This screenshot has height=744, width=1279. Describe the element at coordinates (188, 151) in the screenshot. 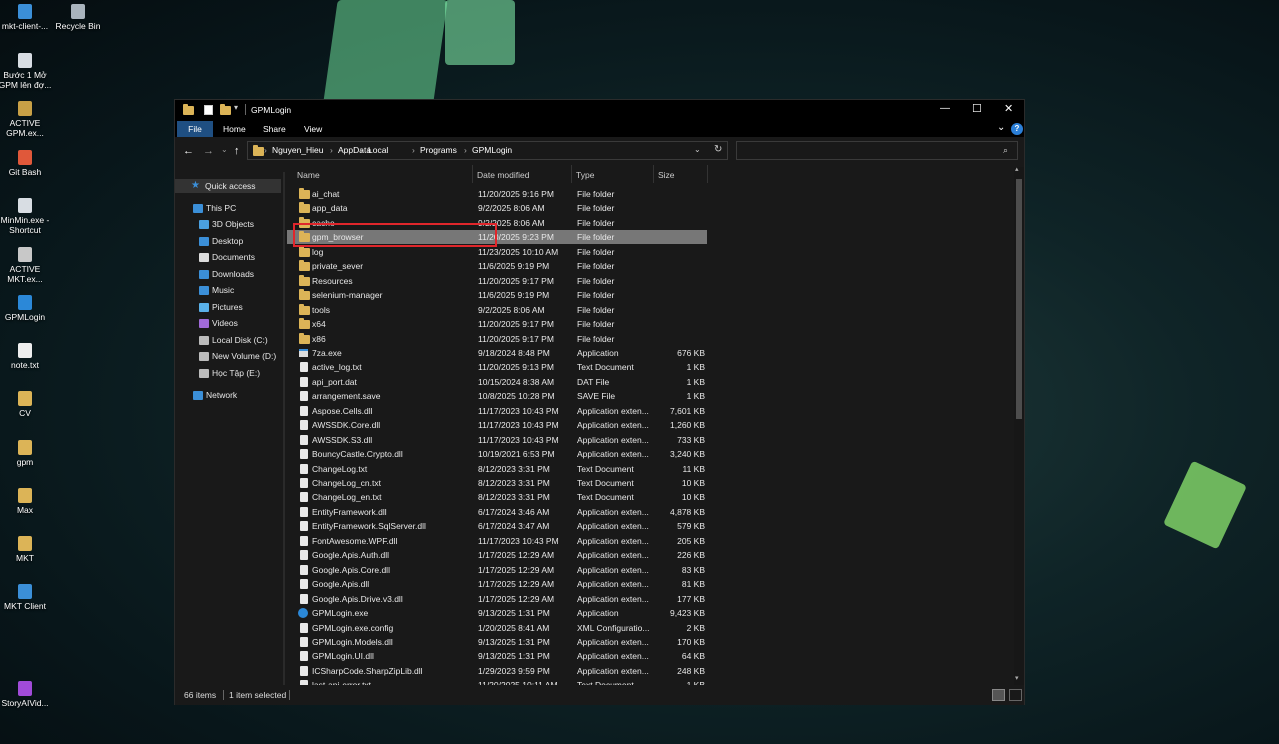

I see `back-button: ←` at that location.